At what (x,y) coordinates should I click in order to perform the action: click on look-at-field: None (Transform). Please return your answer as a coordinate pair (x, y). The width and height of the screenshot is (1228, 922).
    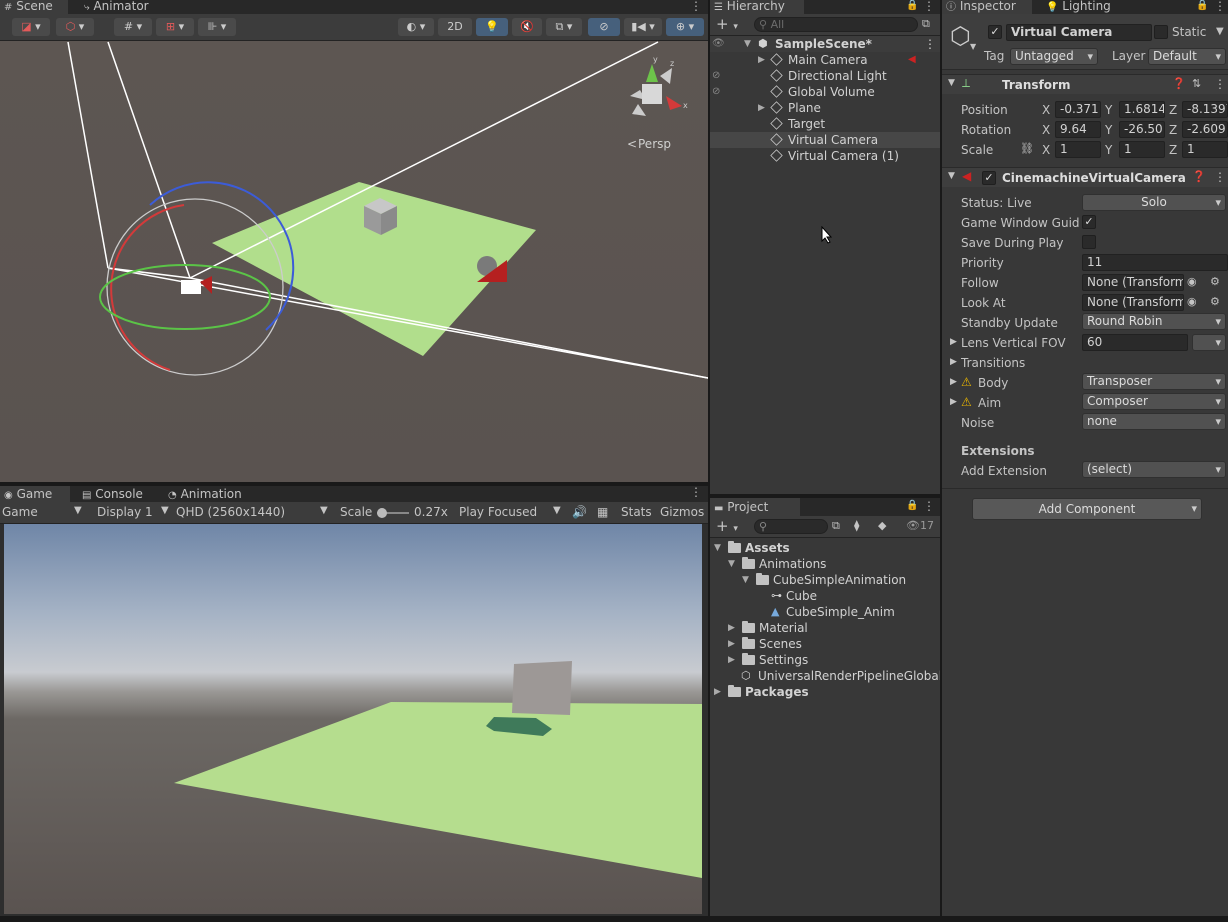
    Looking at the image, I should click on (1133, 302).